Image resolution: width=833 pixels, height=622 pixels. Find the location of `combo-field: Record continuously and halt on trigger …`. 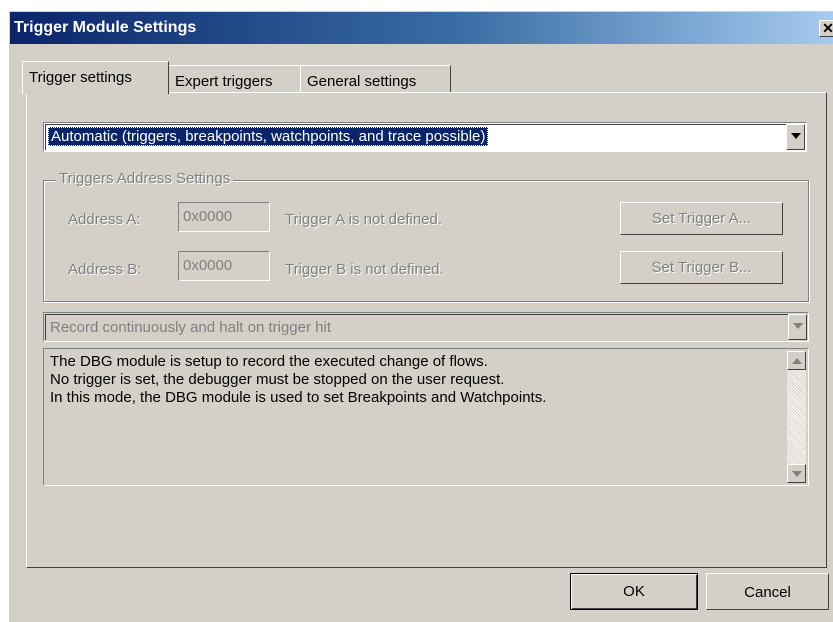

combo-field: Record continuously and halt on trigger … is located at coordinates (426, 327).